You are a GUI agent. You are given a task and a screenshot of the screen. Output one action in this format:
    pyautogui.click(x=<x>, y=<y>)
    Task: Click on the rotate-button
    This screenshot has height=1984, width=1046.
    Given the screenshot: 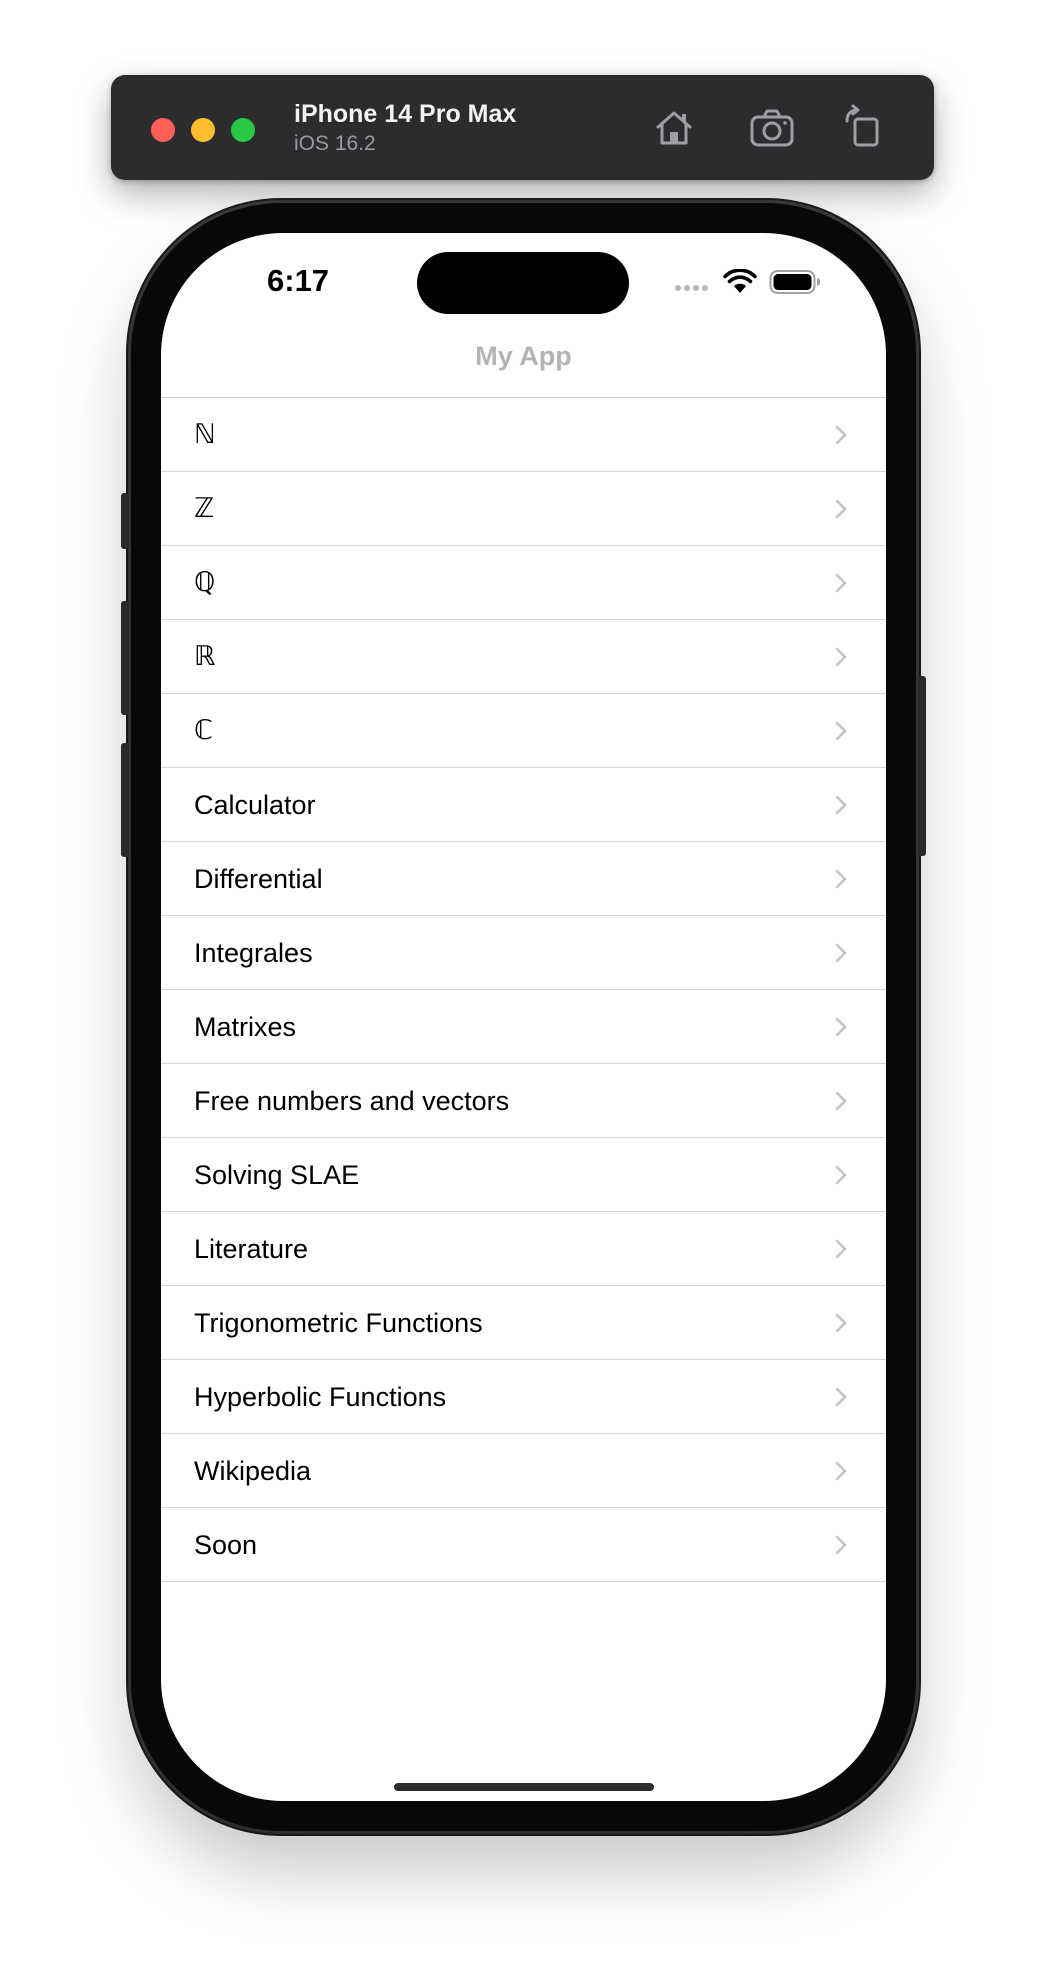 What is the action you would take?
    pyautogui.click(x=864, y=128)
    